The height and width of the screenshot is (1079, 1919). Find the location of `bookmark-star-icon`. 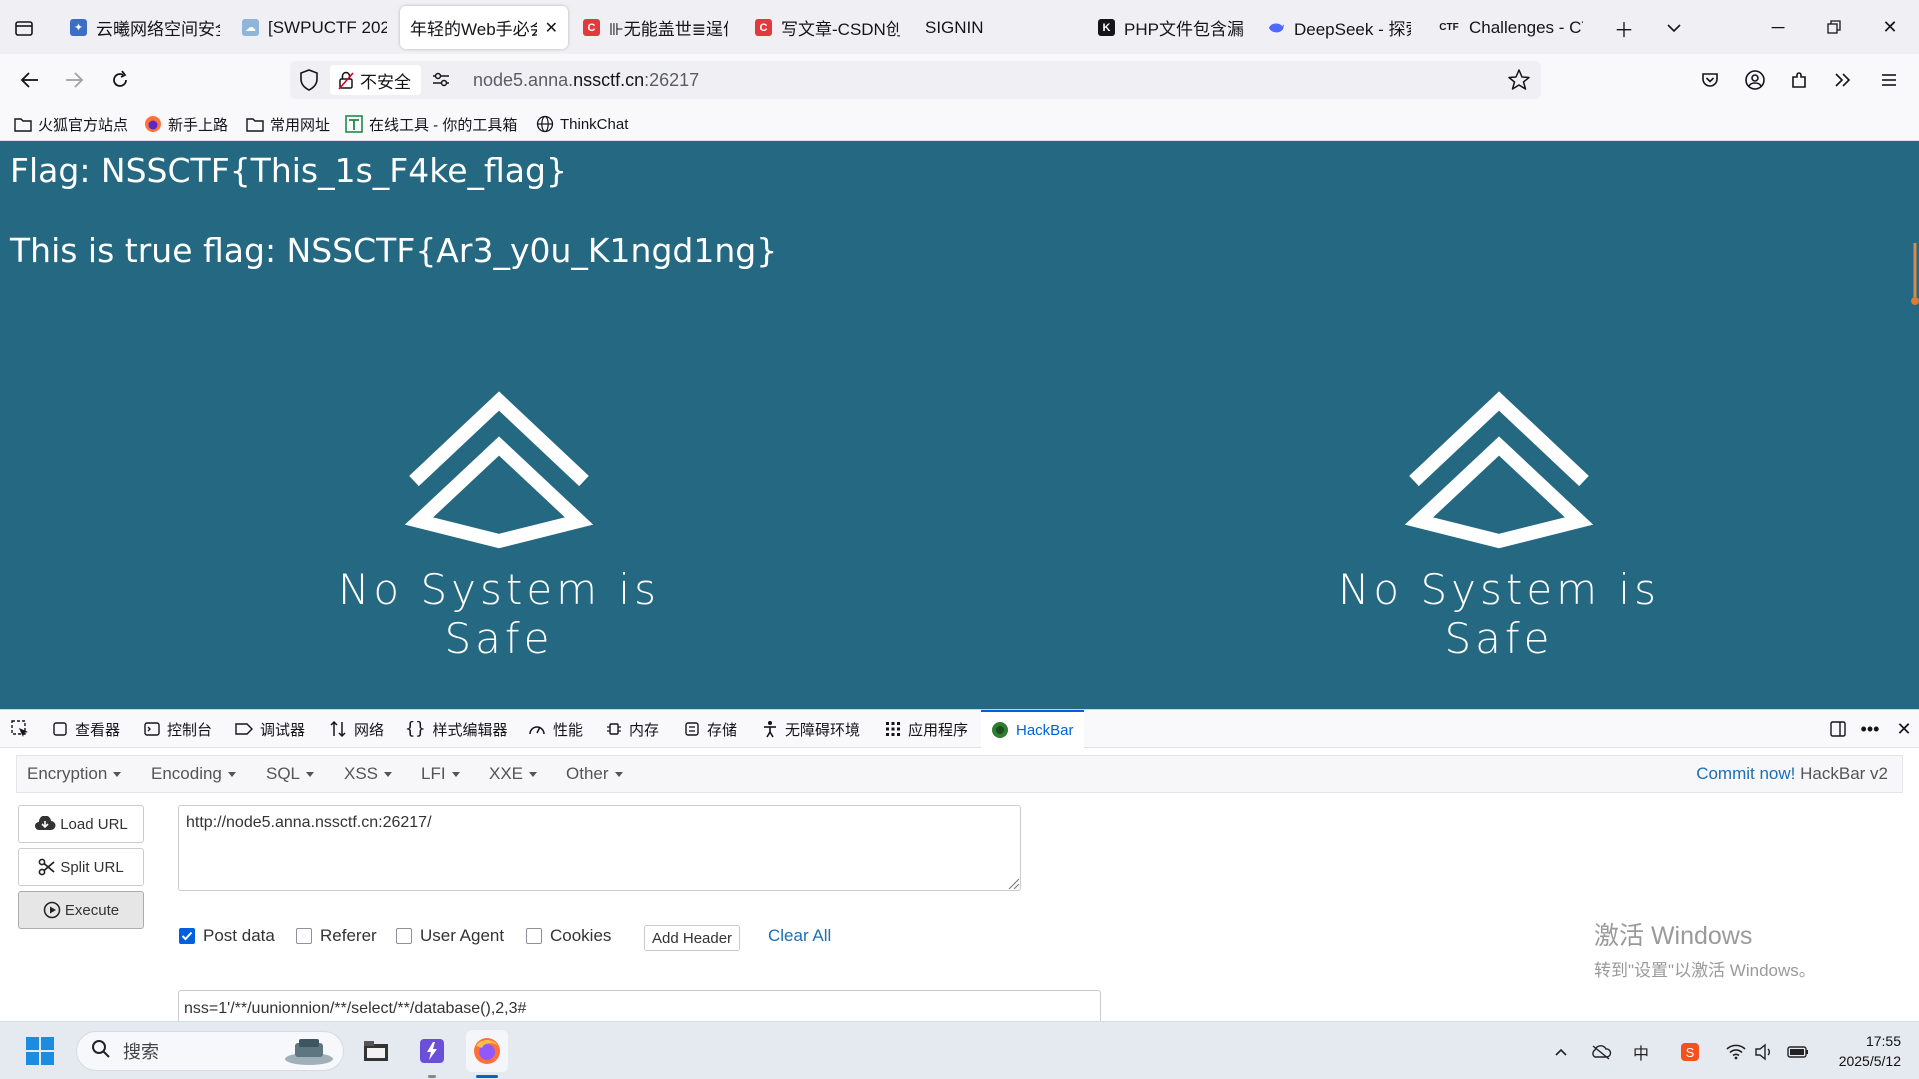

bookmark-star-icon is located at coordinates (1519, 82).